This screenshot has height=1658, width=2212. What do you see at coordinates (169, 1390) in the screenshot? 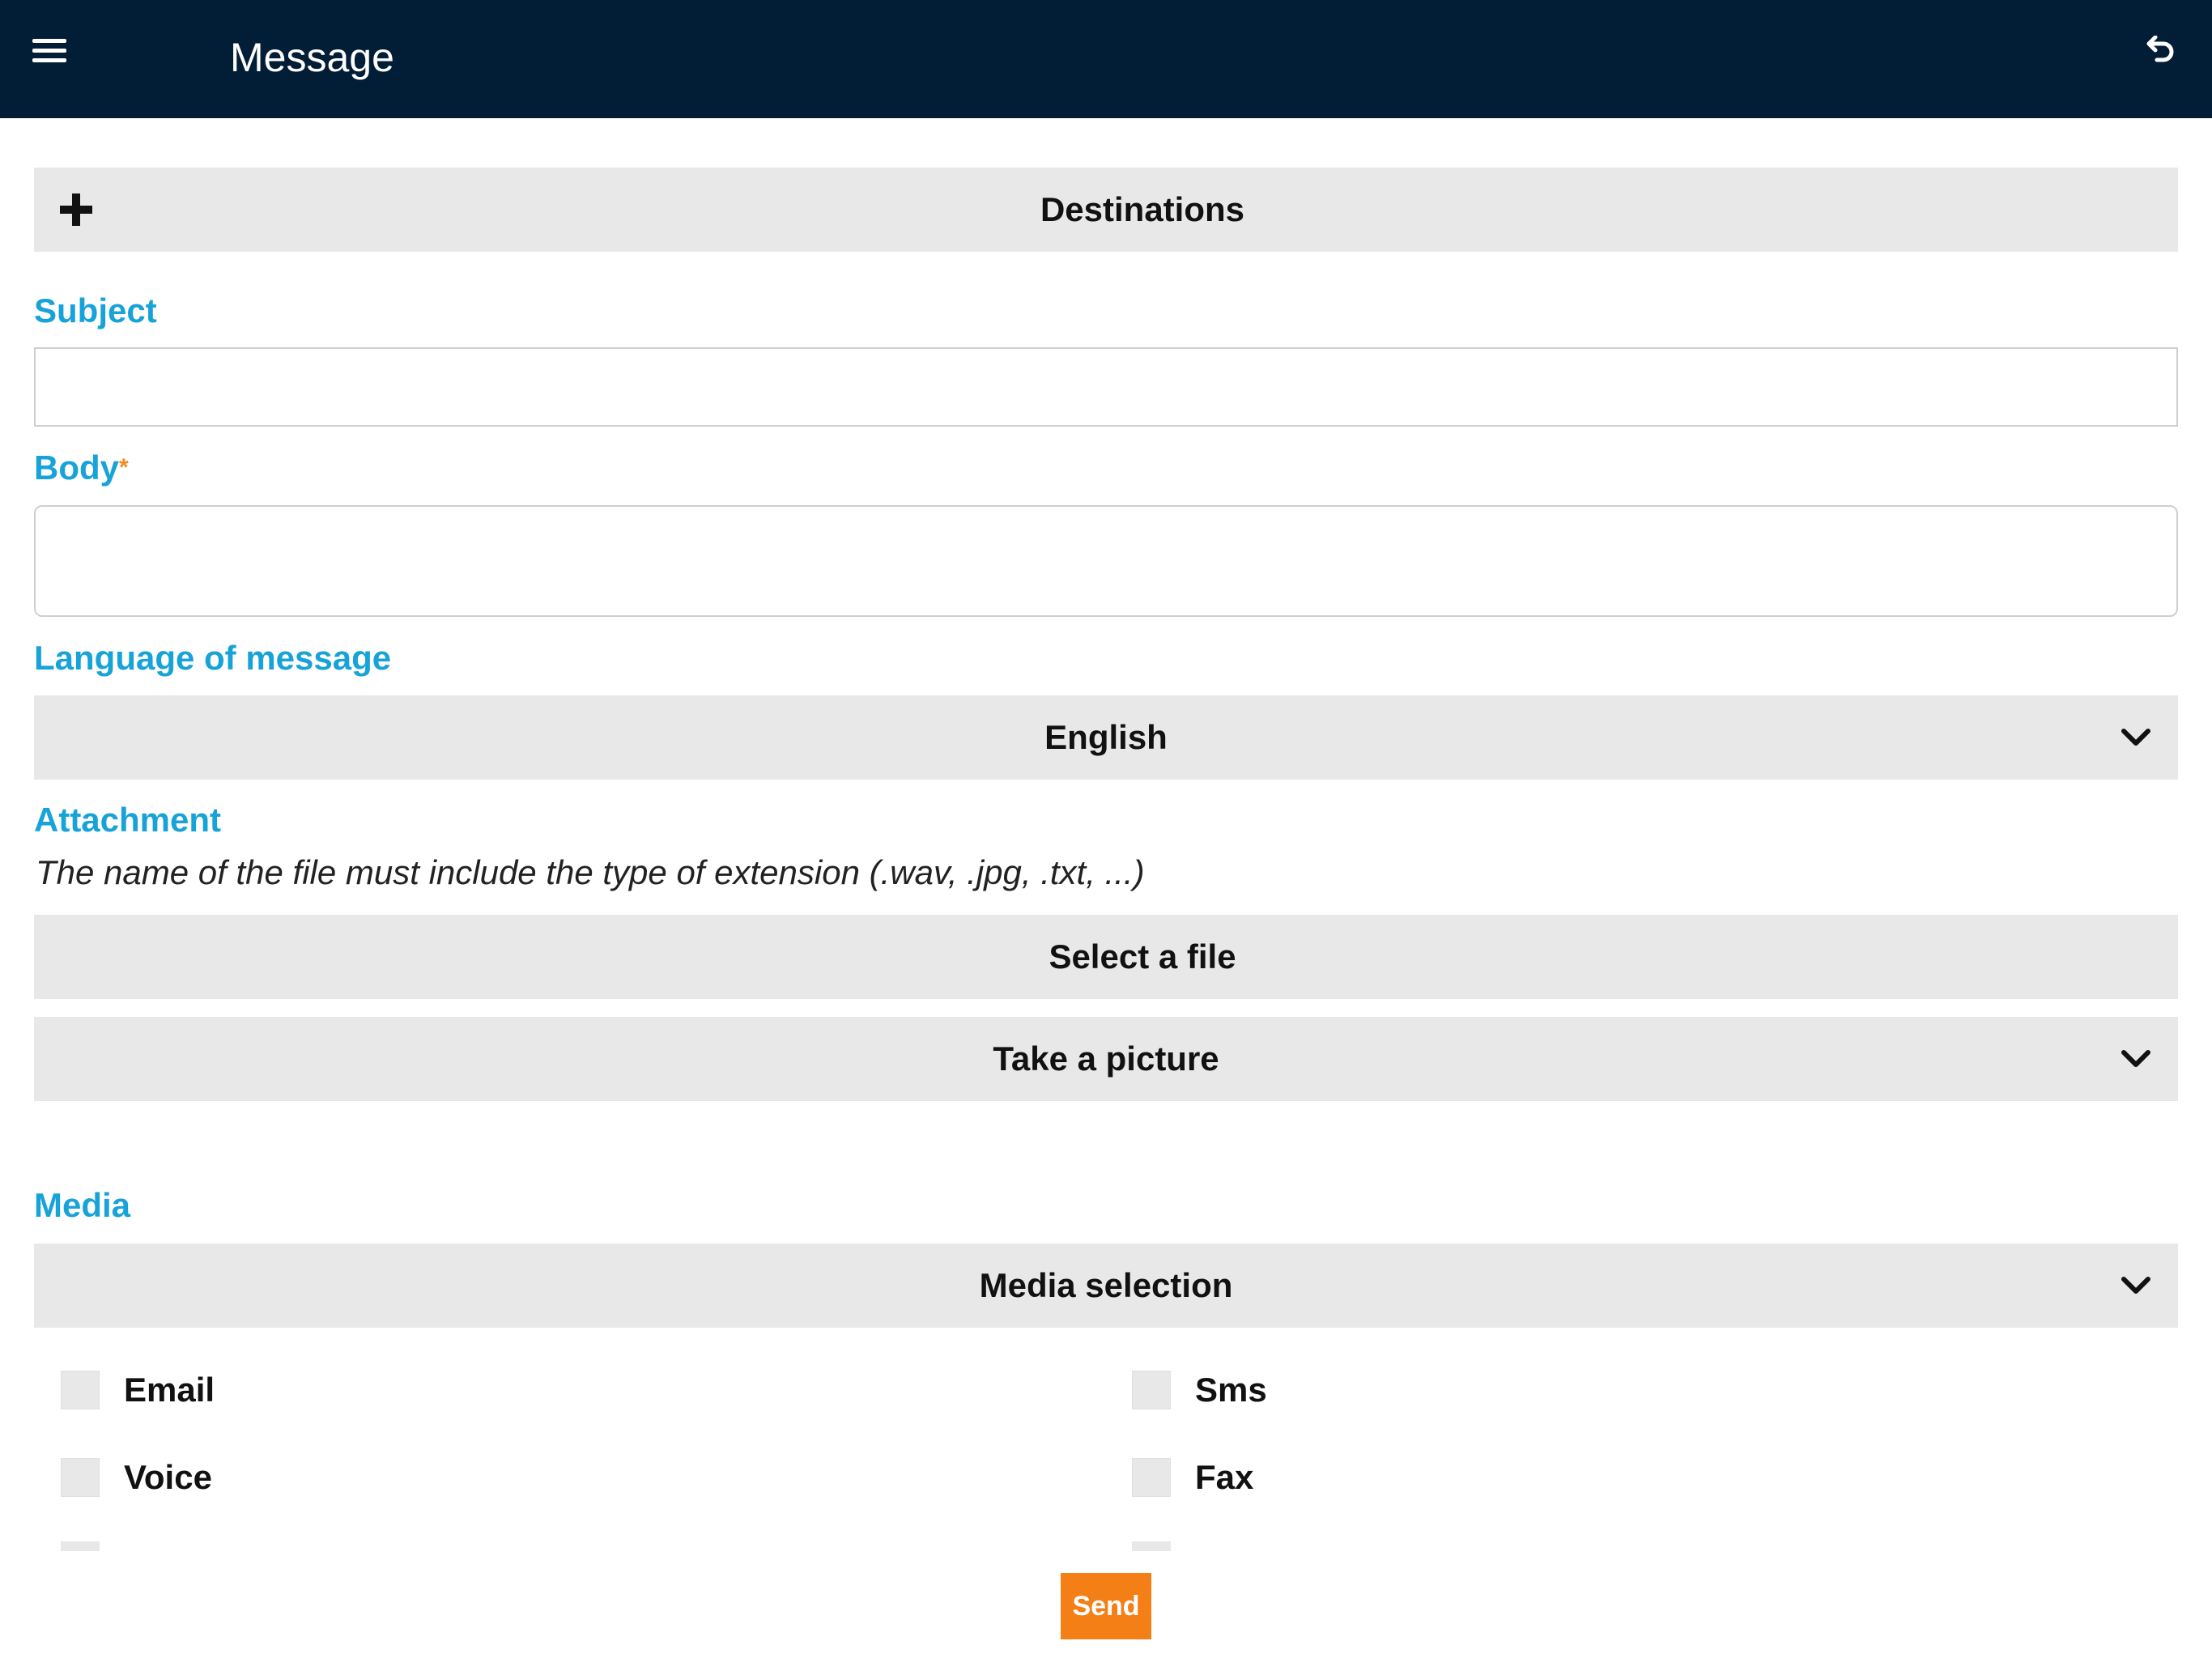
I see `email-option-label: Email` at bounding box center [169, 1390].